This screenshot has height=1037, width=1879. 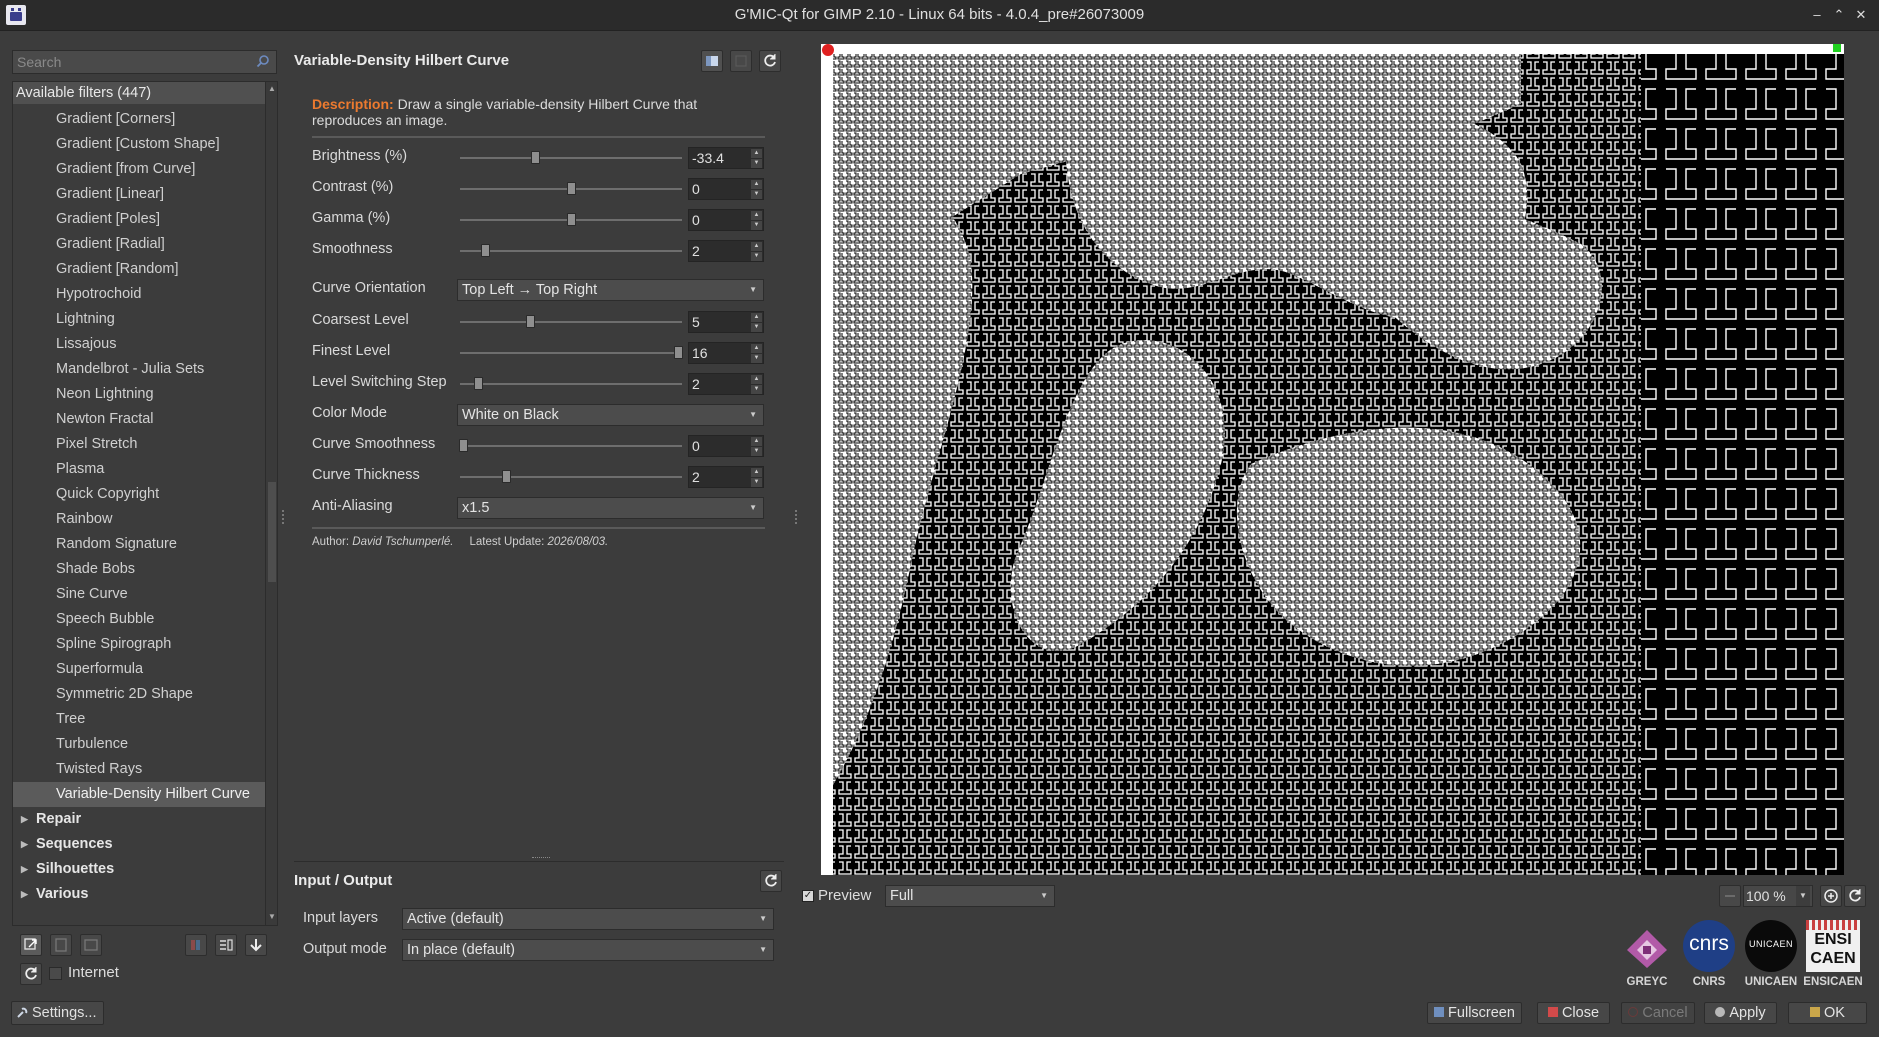 I want to click on filter-item: Neon Lightning, so click(x=139, y=394).